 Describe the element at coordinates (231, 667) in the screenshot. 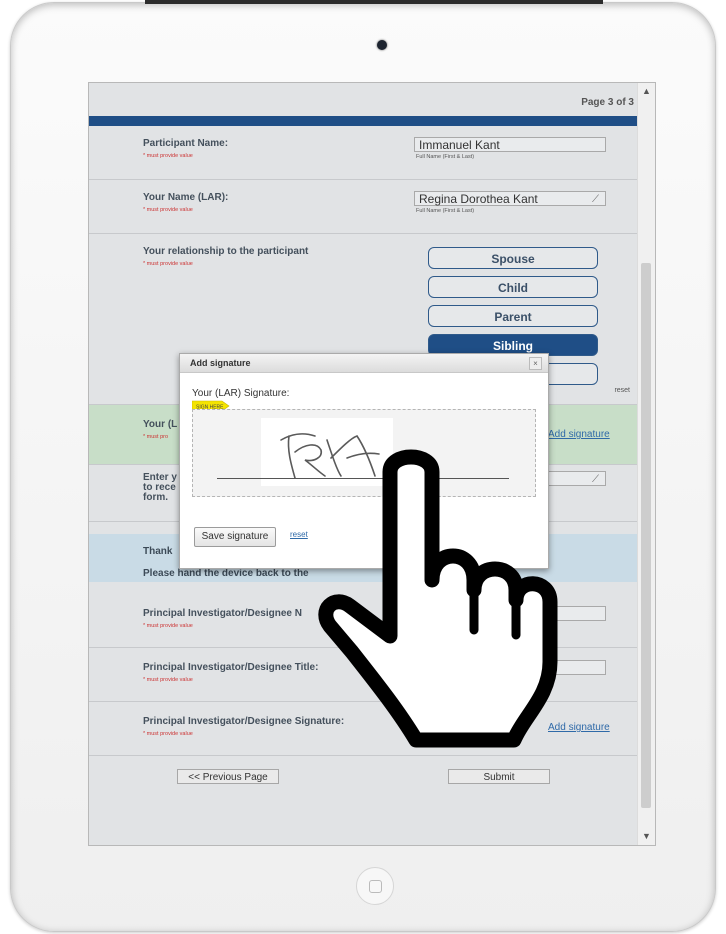

I see `pi-title-label: Principal Investigator/Designee Title:` at that location.